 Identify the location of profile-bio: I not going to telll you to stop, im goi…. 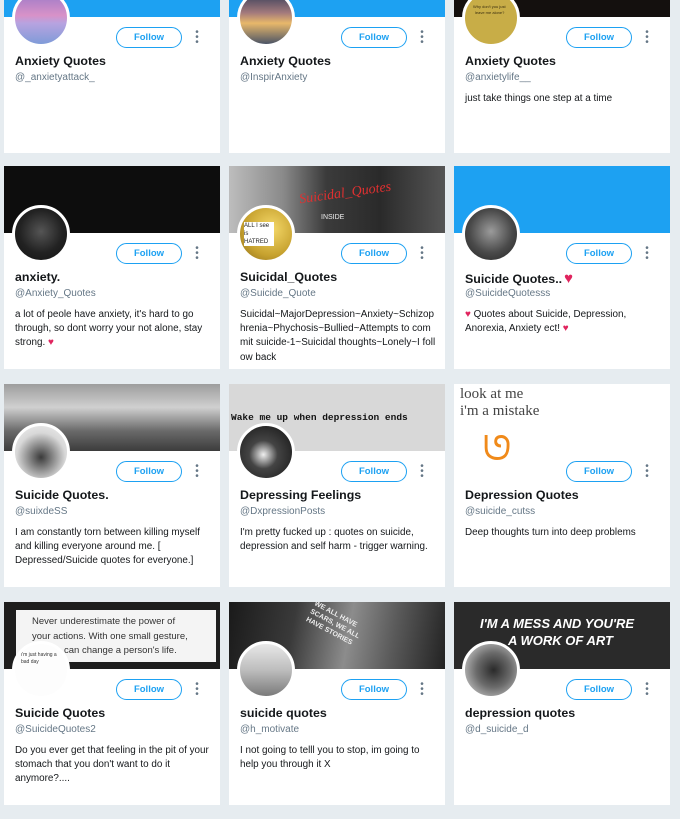
(330, 758).